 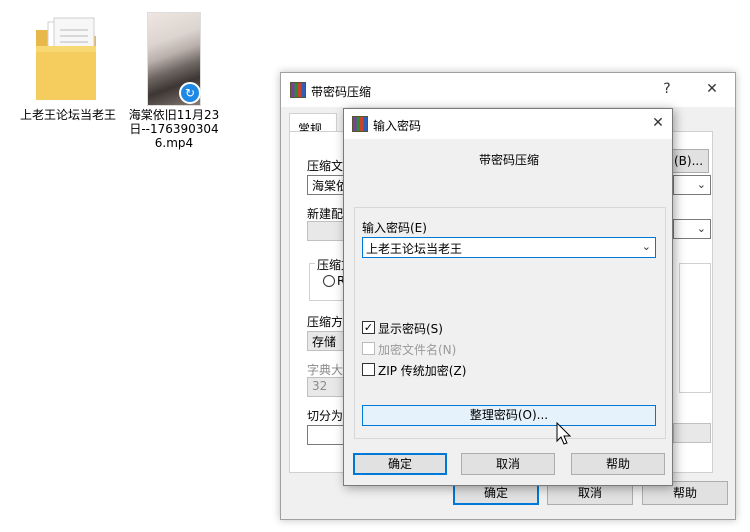 I want to click on folder-icon, so click(x=67, y=59).